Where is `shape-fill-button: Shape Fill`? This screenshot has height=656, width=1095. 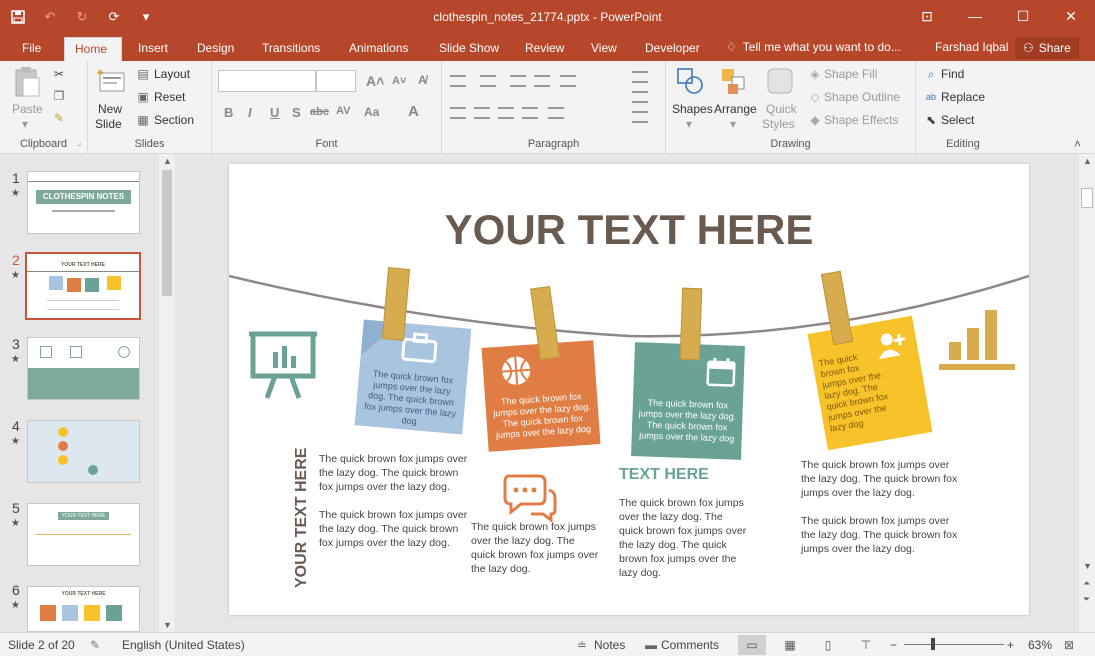 shape-fill-button: Shape Fill is located at coordinates (850, 74).